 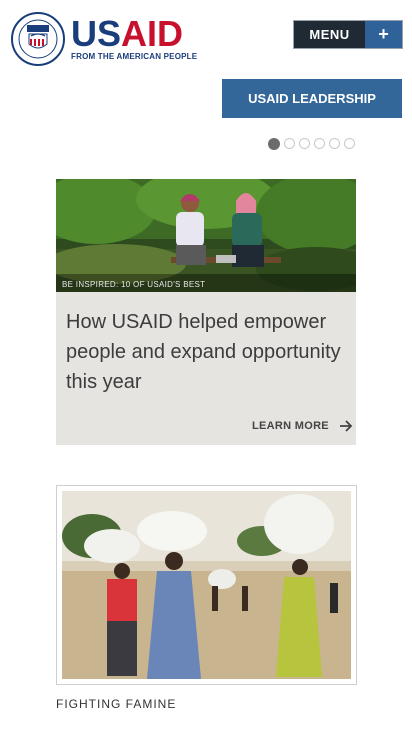 What do you see at coordinates (312, 98) in the screenshot?
I see `usaid-leadership-button: USAID LEADERSHIP` at bounding box center [312, 98].